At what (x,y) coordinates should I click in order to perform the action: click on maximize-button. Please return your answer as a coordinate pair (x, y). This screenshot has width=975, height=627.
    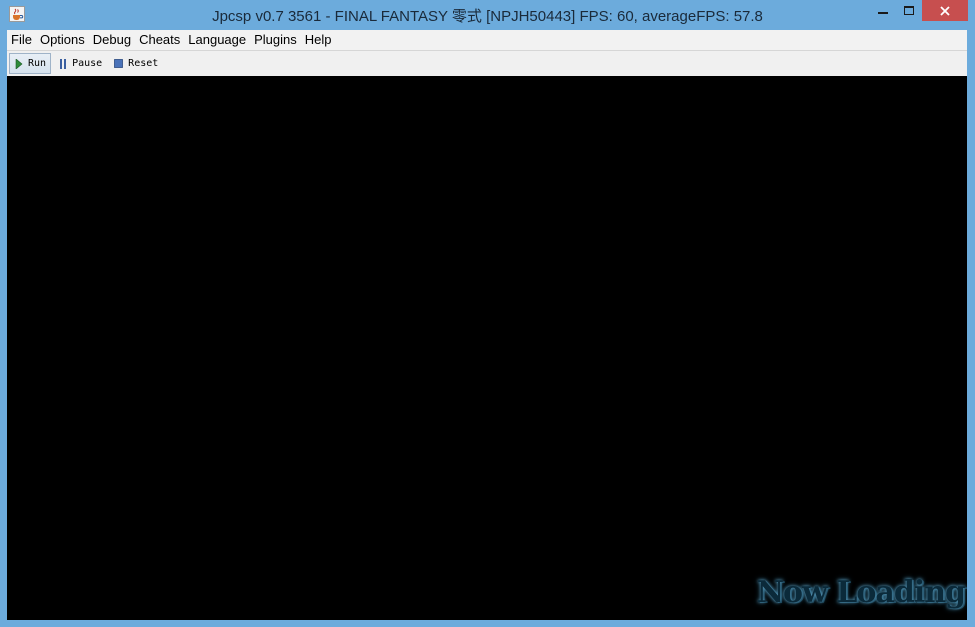
    Looking at the image, I should click on (909, 10).